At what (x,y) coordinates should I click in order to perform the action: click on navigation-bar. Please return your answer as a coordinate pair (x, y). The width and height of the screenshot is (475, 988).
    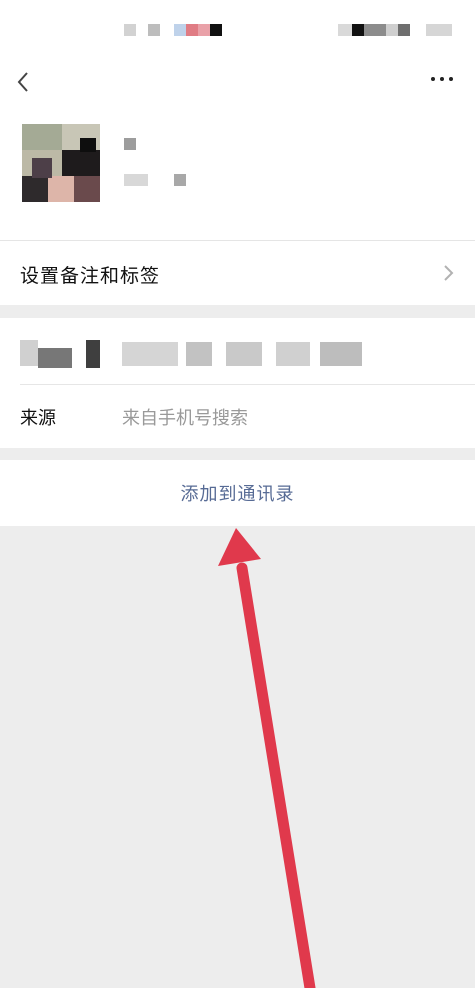
    Looking at the image, I should click on (237, 82).